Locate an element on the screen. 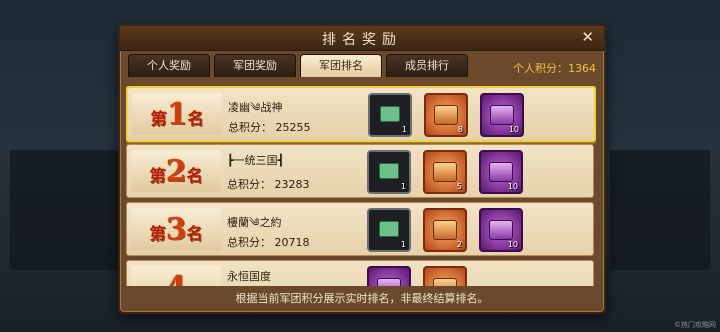 The image size is (720, 332). legion-total-score: 总积分： 23283 is located at coordinates (268, 184).